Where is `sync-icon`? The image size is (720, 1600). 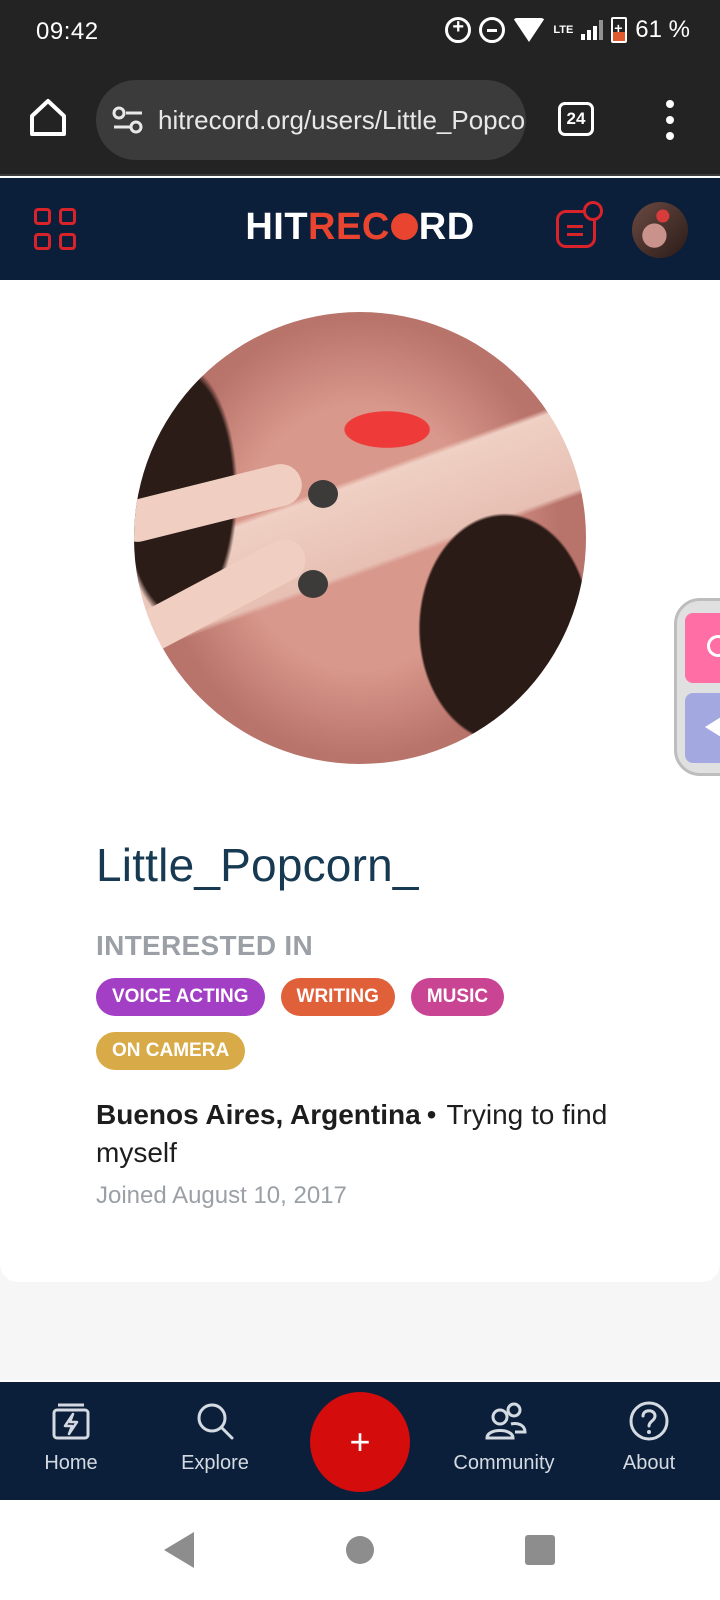
sync-icon is located at coordinates (458, 29).